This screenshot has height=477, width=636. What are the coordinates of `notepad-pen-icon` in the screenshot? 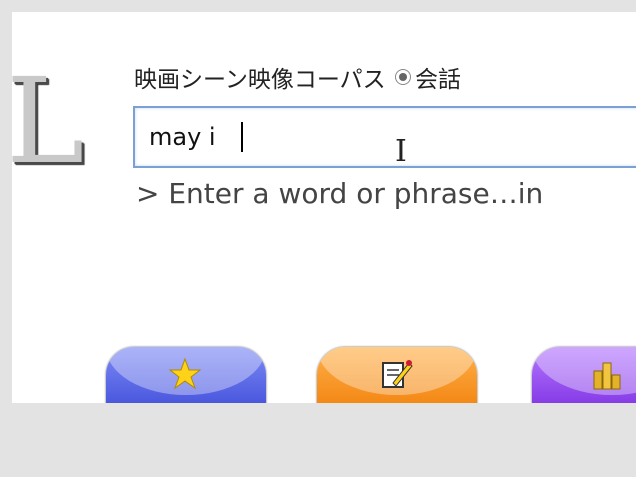 It's located at (397, 374).